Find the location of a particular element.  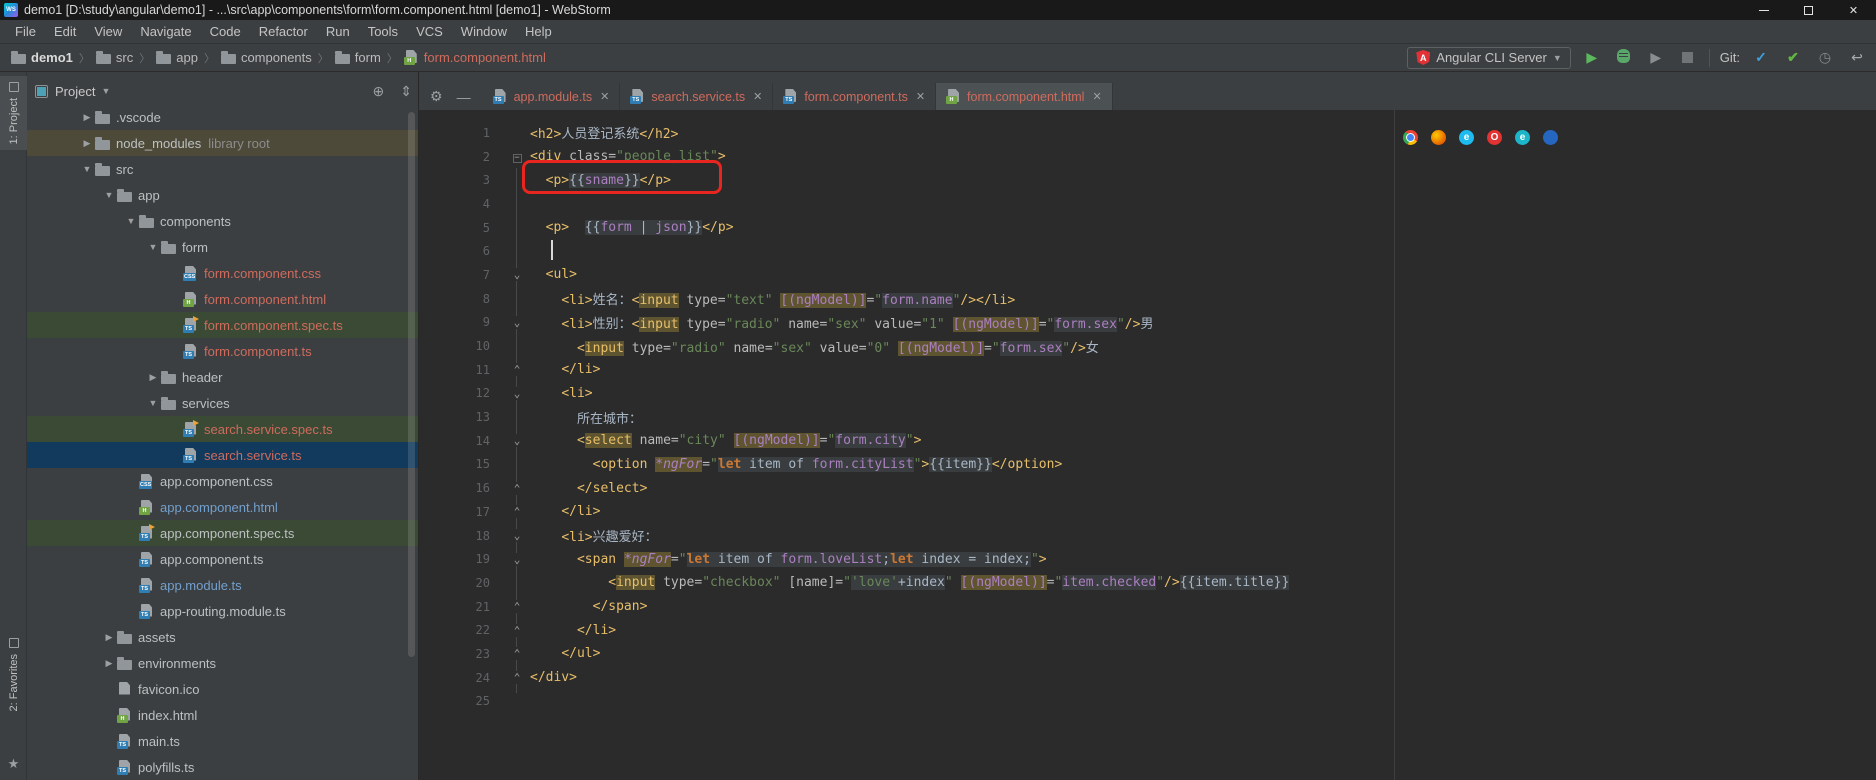

code-line-11: 11 ⌃ </li> is located at coordinates (1147, 370).